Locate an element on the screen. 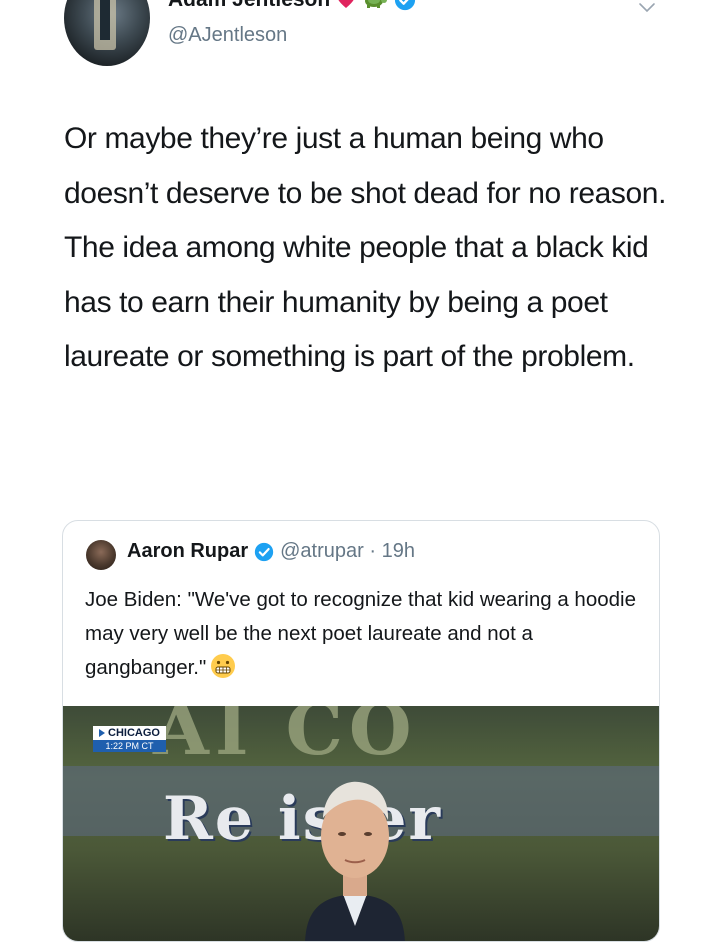  quoted-tweet-header: Aaron Rupar @atrupar · 19h is located at coordinates (271, 551).